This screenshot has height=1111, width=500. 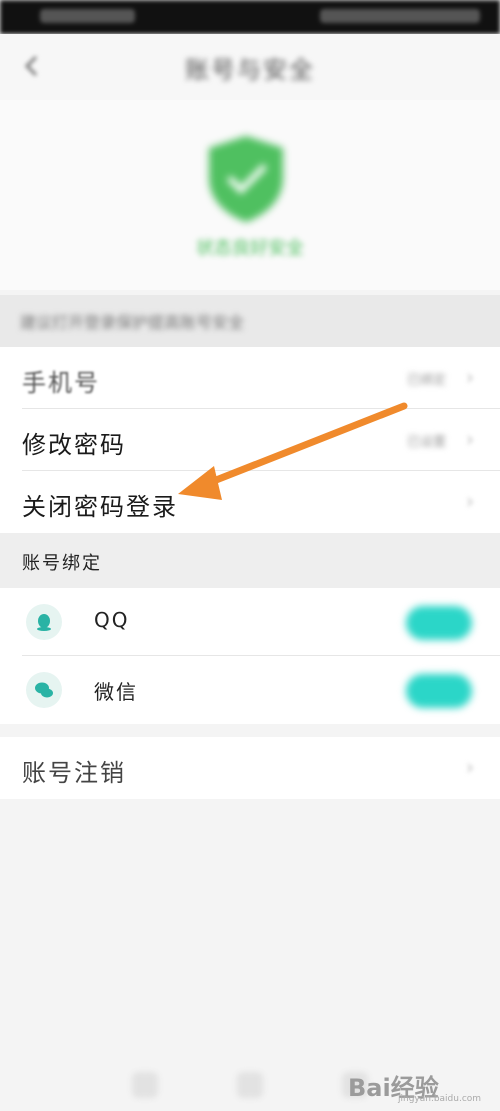 What do you see at coordinates (250, 622) in the screenshot?
I see `bind-row-qq: QQ` at bounding box center [250, 622].